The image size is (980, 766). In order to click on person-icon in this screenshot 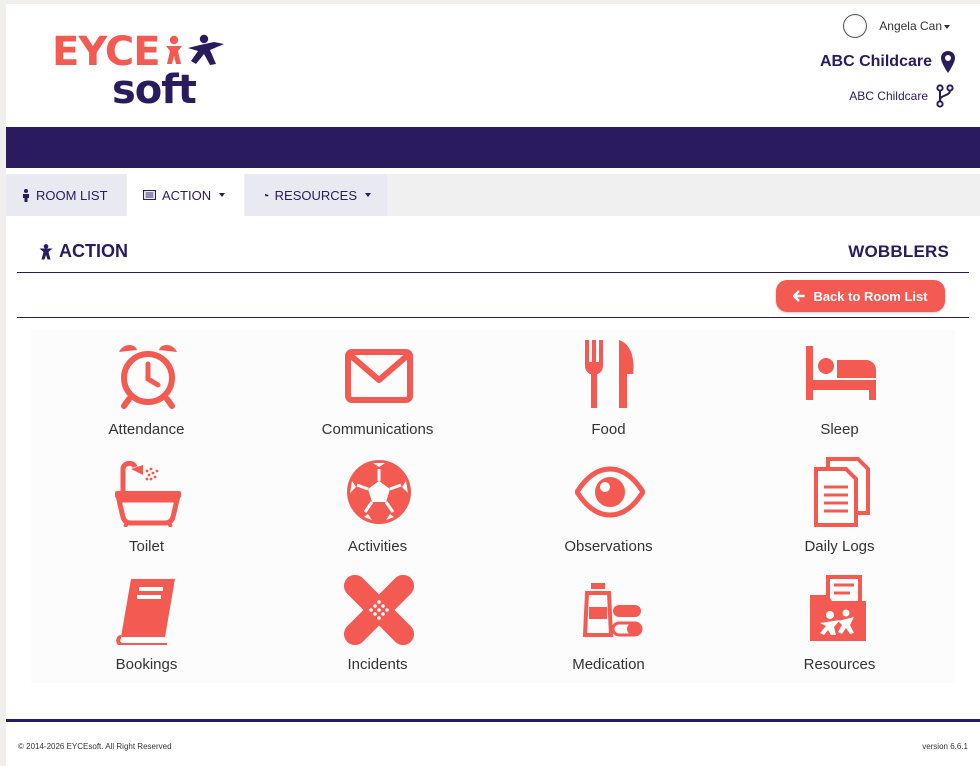, I will do `click(26, 195)`.